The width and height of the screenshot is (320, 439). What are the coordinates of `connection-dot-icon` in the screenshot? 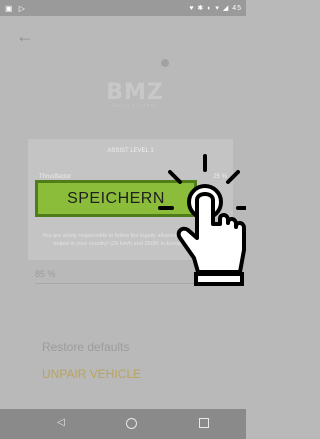 It's located at (165, 63).